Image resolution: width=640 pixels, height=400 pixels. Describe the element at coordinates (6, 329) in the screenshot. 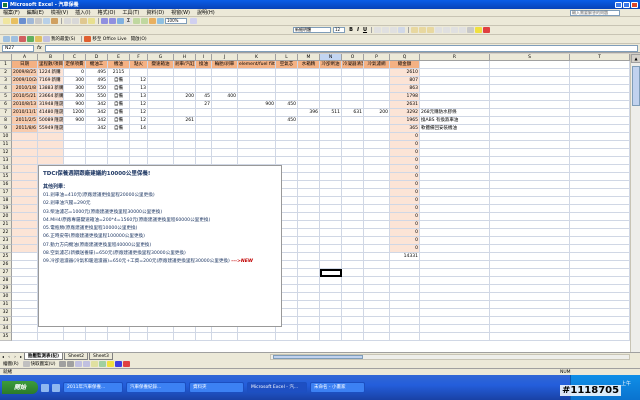

I see `row-header: 34` at that location.